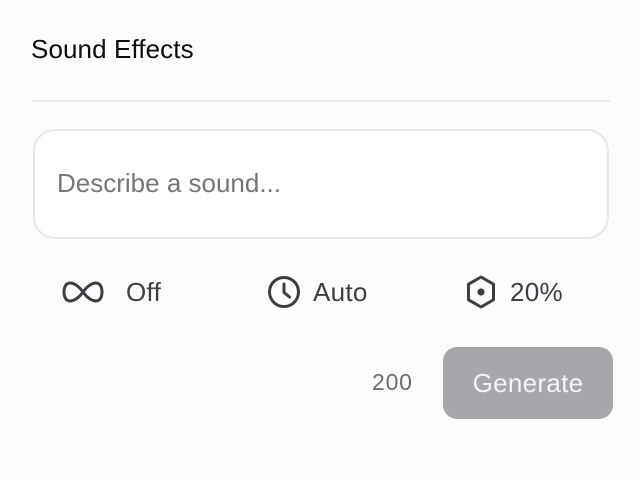 This screenshot has width=640, height=480. I want to click on character-count: 200, so click(392, 382).